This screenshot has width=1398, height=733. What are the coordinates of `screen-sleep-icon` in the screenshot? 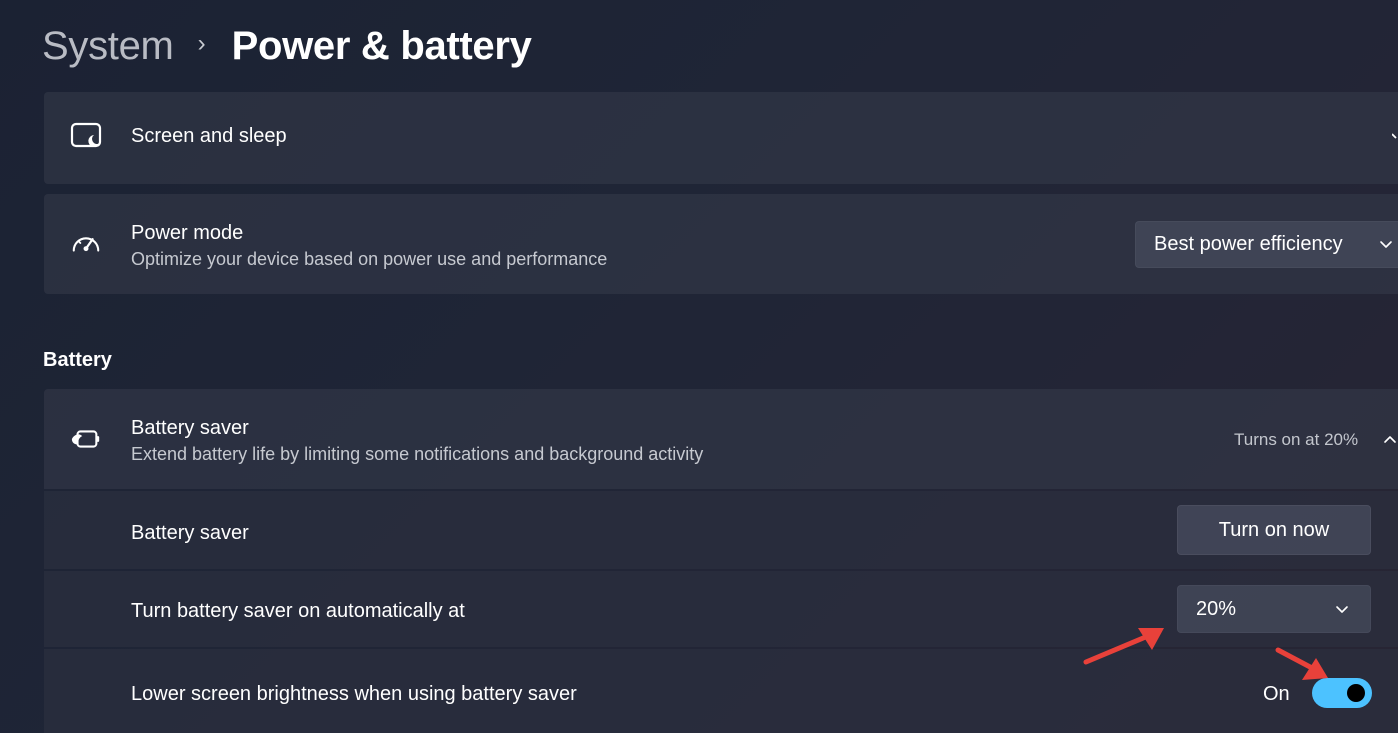 It's located at (86, 136).